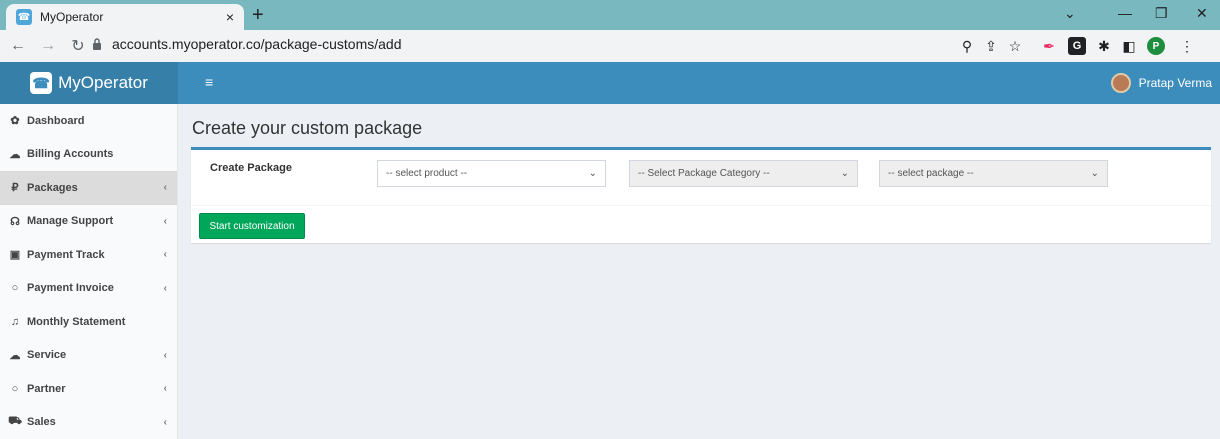 This screenshot has height=439, width=1220. What do you see at coordinates (251, 168) in the screenshot?
I see `create-package-label: Create Package` at bounding box center [251, 168].